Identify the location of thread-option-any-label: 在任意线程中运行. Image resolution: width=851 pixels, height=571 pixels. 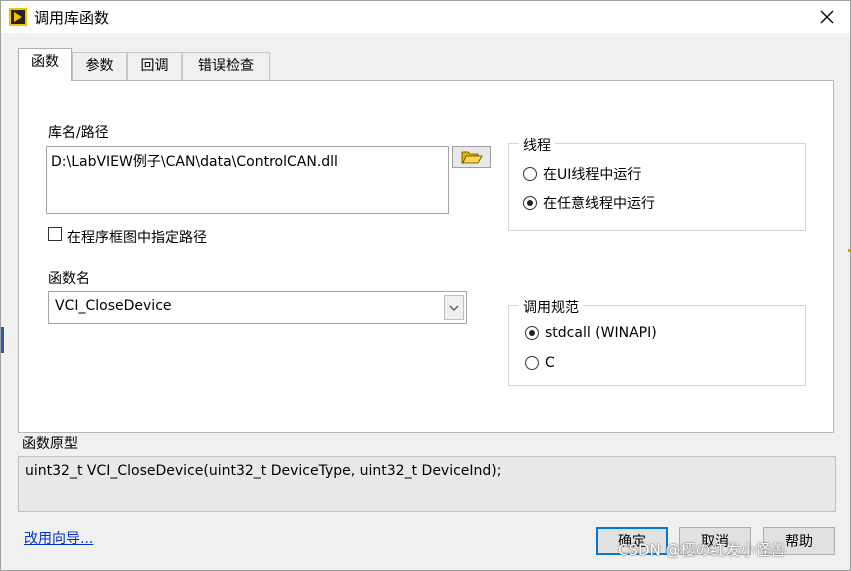
(599, 204).